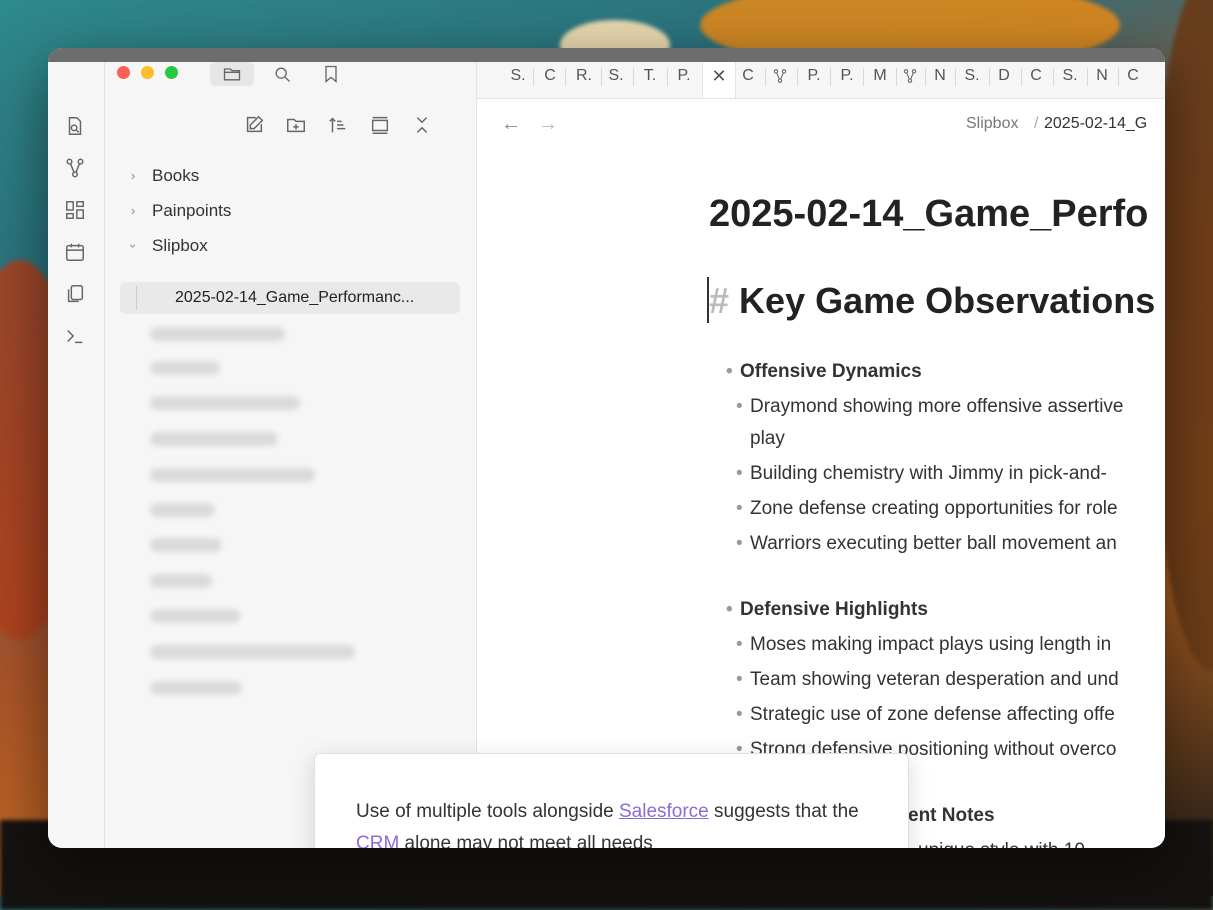 The width and height of the screenshot is (1213, 910). Describe the element at coordinates (1001, 843) in the screenshot. I see `list-item-partial: unique style with 10` at that location.